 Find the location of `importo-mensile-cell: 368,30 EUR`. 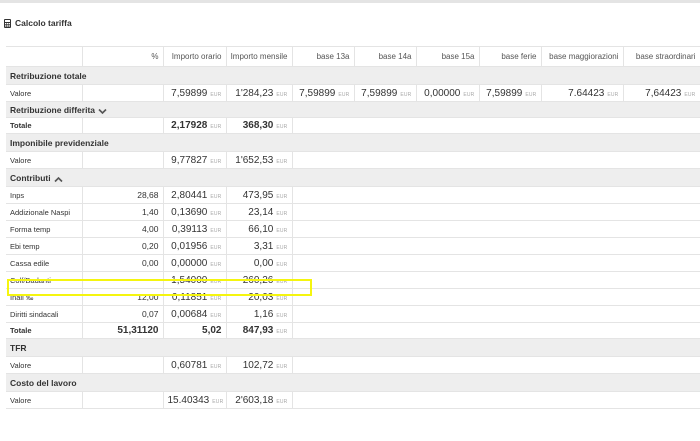

importo-mensile-cell: 368,30 EUR is located at coordinates (259, 125).